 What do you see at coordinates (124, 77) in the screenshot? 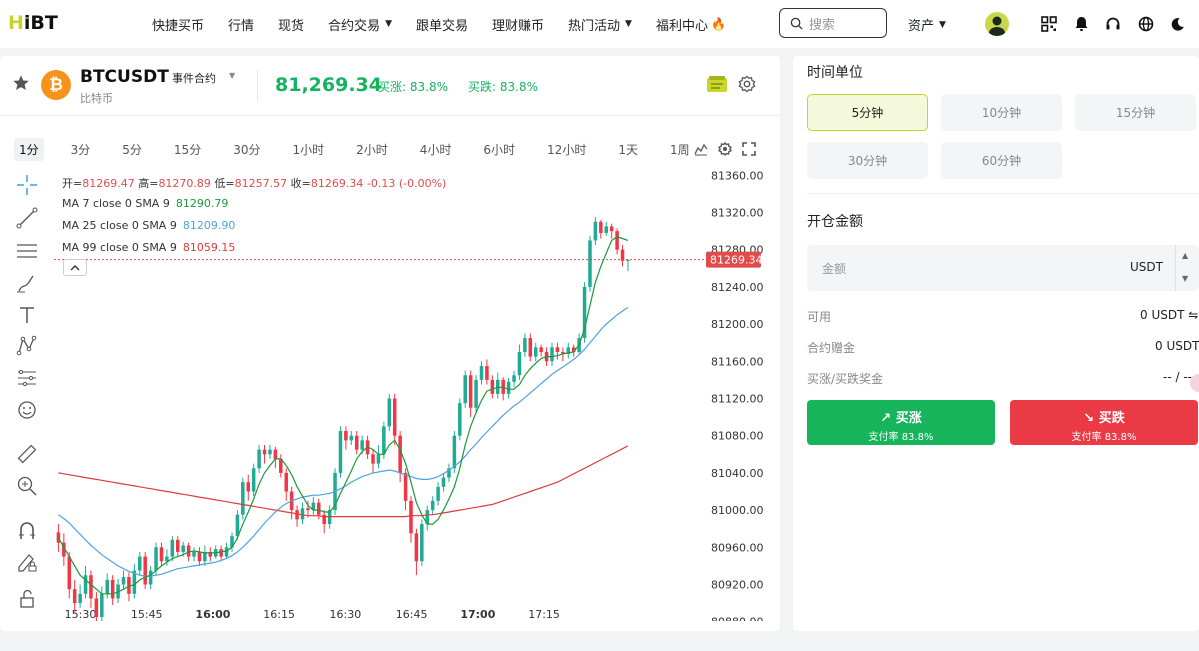
I see `symbol-name: BTCUSDT` at bounding box center [124, 77].